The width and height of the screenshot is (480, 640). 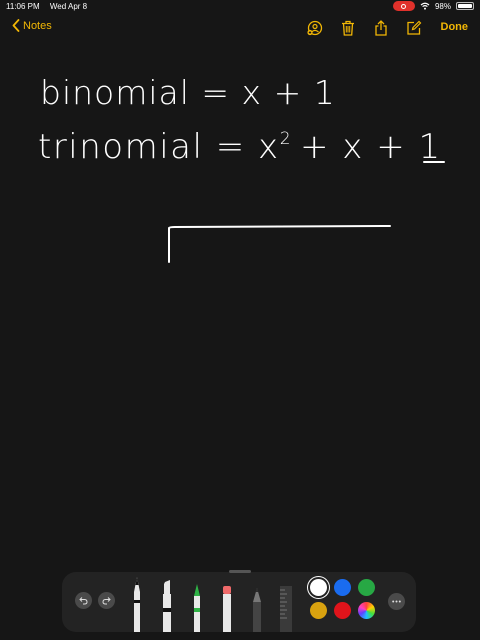 I want to click on eraser-tool, so click(x=227, y=602).